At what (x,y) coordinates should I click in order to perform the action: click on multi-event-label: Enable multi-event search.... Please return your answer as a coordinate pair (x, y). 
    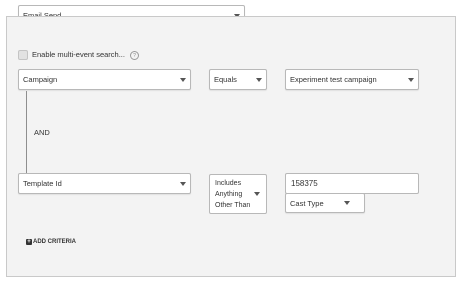
    Looking at the image, I should click on (78, 54).